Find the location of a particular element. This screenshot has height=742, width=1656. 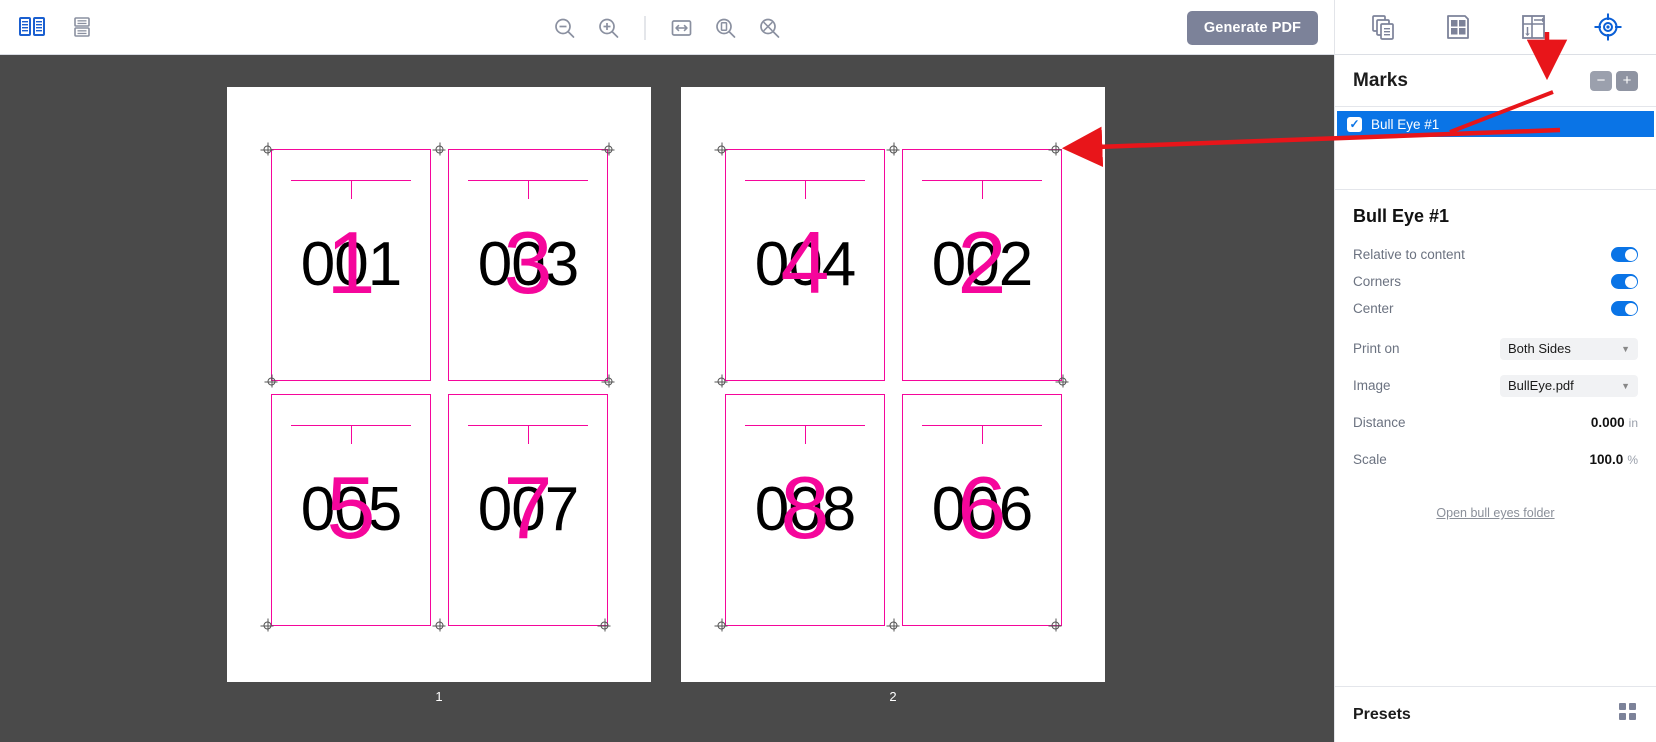

property-image: Image BullEye.pdf ▼ is located at coordinates (1495, 385).